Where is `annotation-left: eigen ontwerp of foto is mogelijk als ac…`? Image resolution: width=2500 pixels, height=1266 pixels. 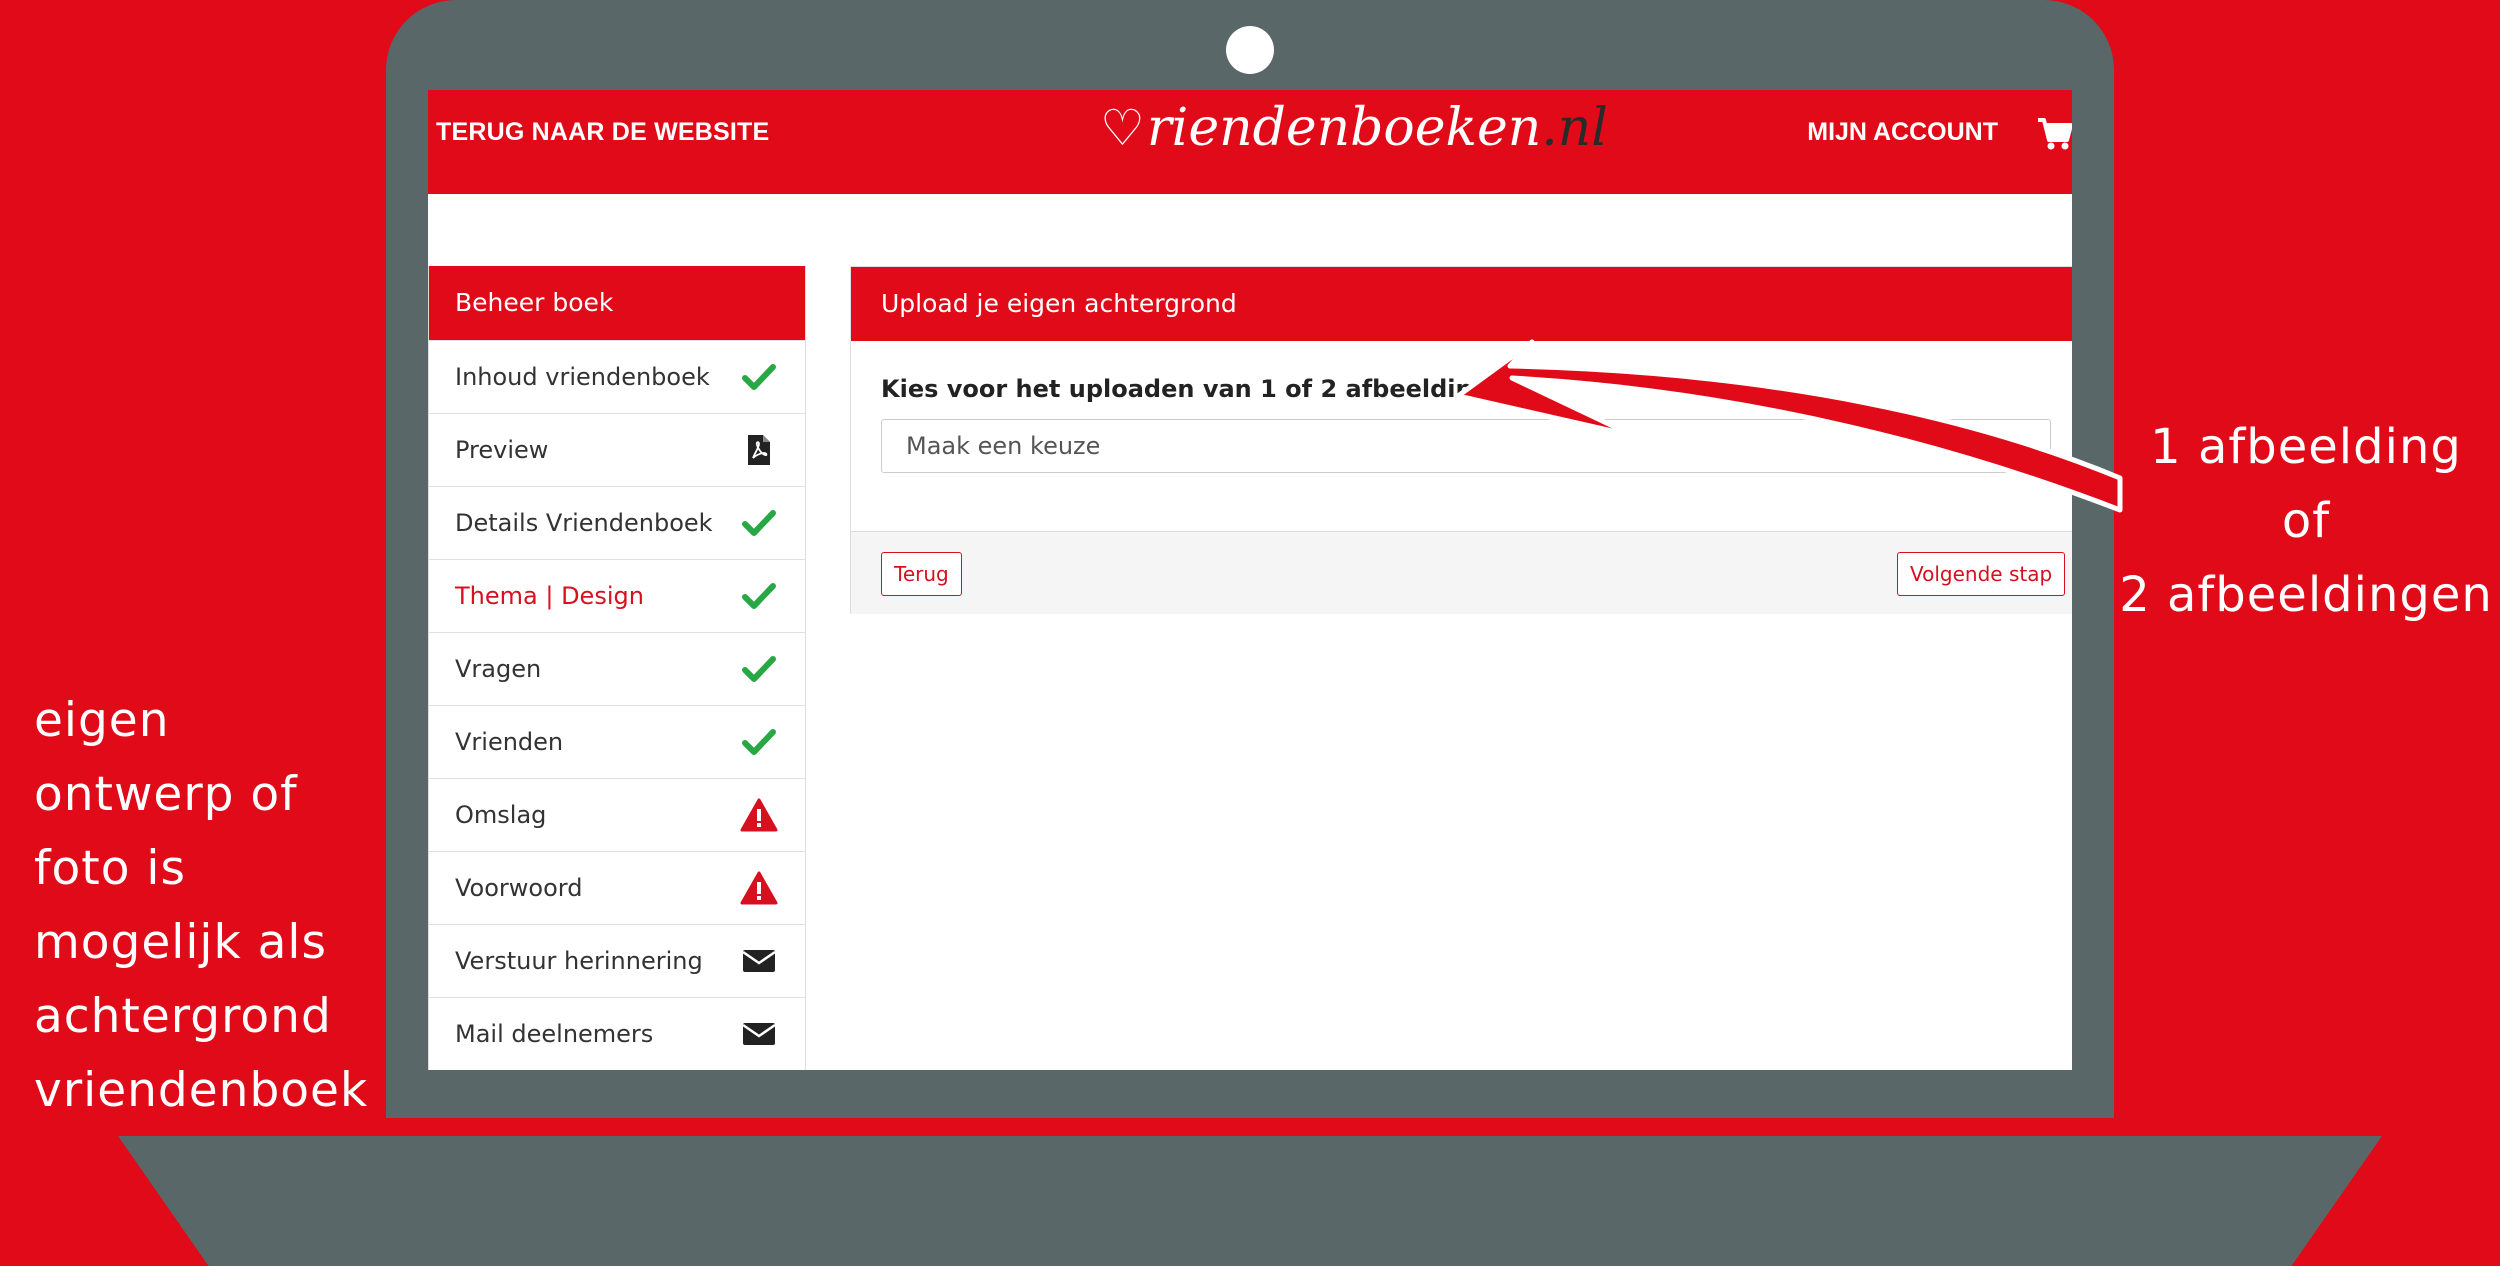
annotation-left: eigen ontwerp of foto is mogelijk als ac… is located at coordinates (201, 906).